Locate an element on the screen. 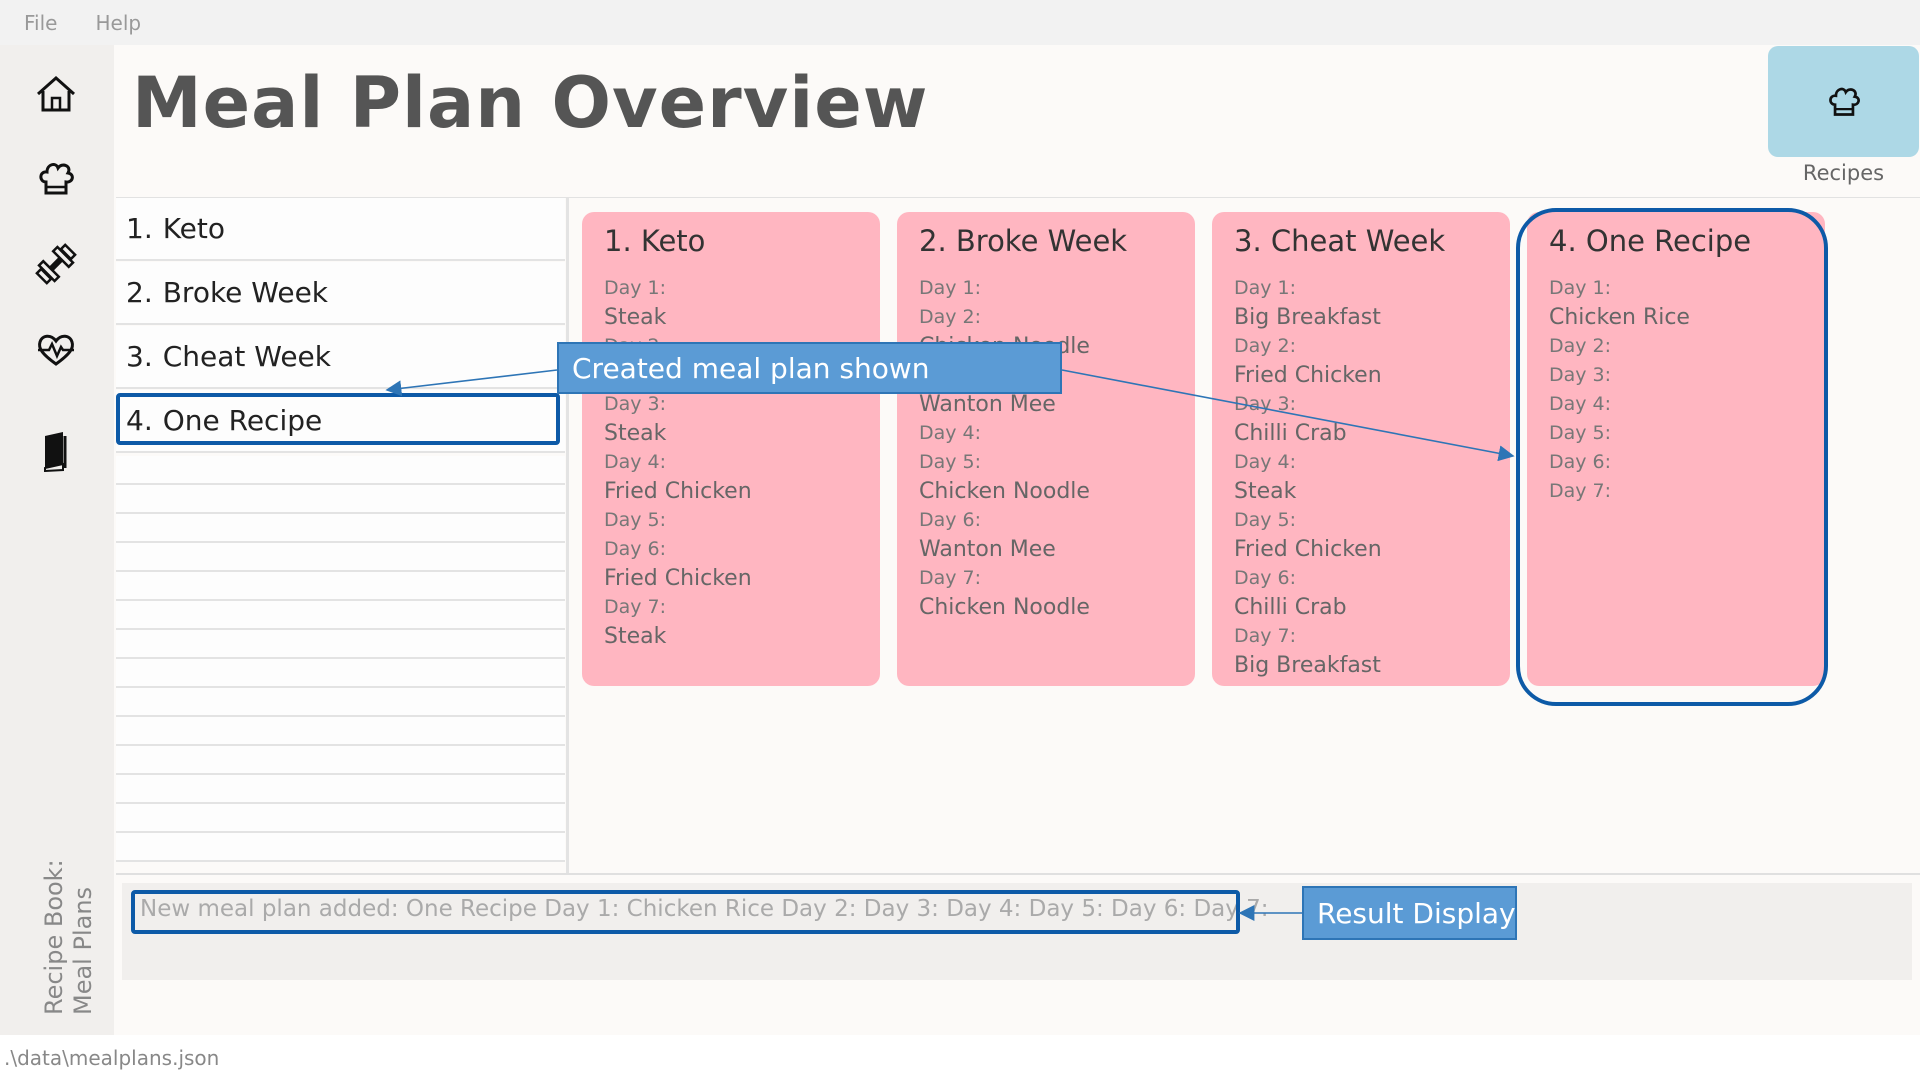  home-icon is located at coordinates (56, 94).